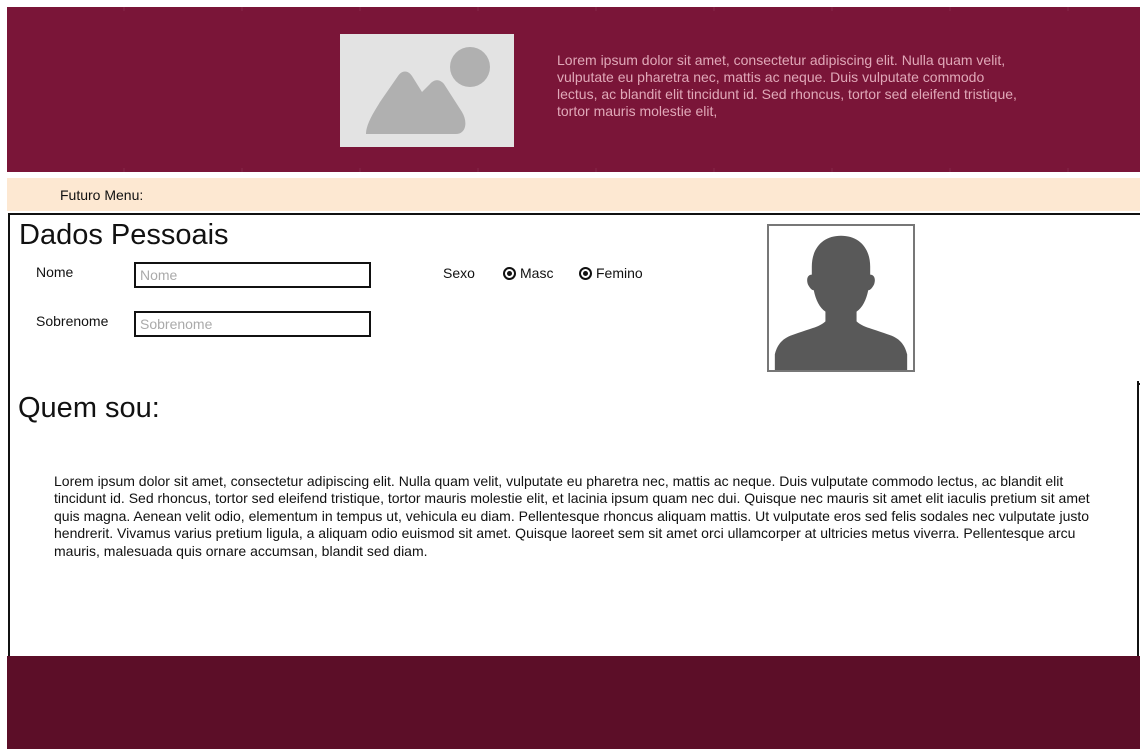 Image resolution: width=1140 pixels, height=749 pixels. I want to click on radio-masc, so click(509, 273).